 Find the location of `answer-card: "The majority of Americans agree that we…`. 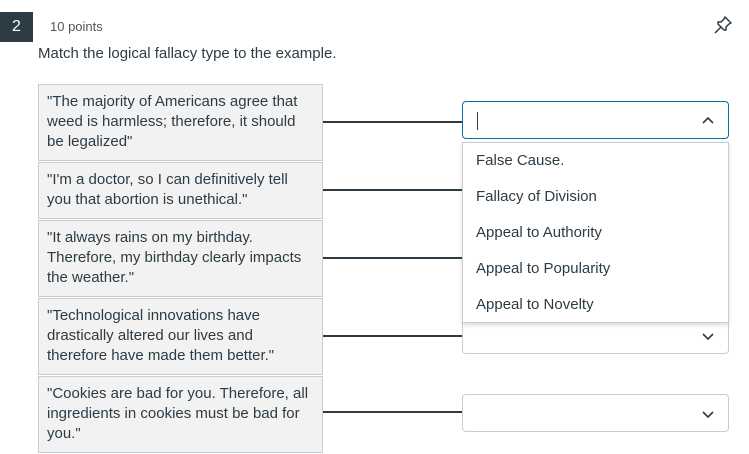

answer-card: "The majority of Americans agree that we… is located at coordinates (180, 122).